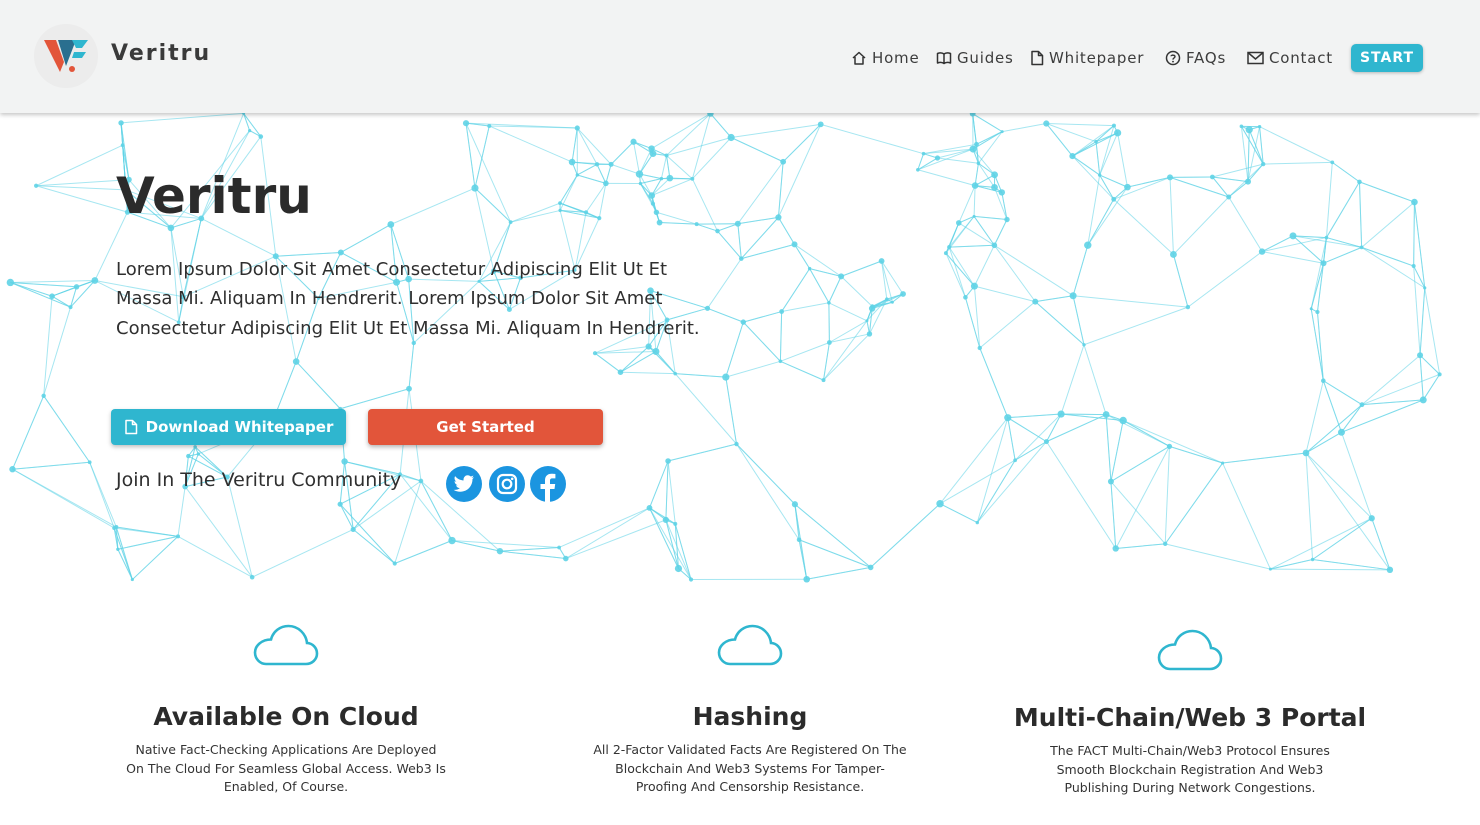 This screenshot has height=825, width=1480. What do you see at coordinates (464, 484) in the screenshot?
I see `twitter-icon` at bounding box center [464, 484].